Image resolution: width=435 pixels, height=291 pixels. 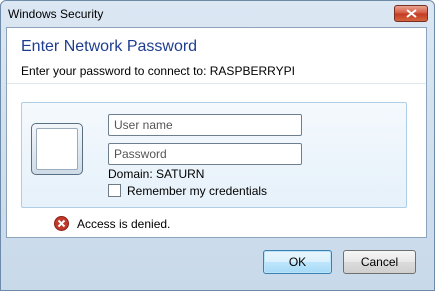 What do you see at coordinates (216, 83) in the screenshot?
I see `divider` at bounding box center [216, 83].